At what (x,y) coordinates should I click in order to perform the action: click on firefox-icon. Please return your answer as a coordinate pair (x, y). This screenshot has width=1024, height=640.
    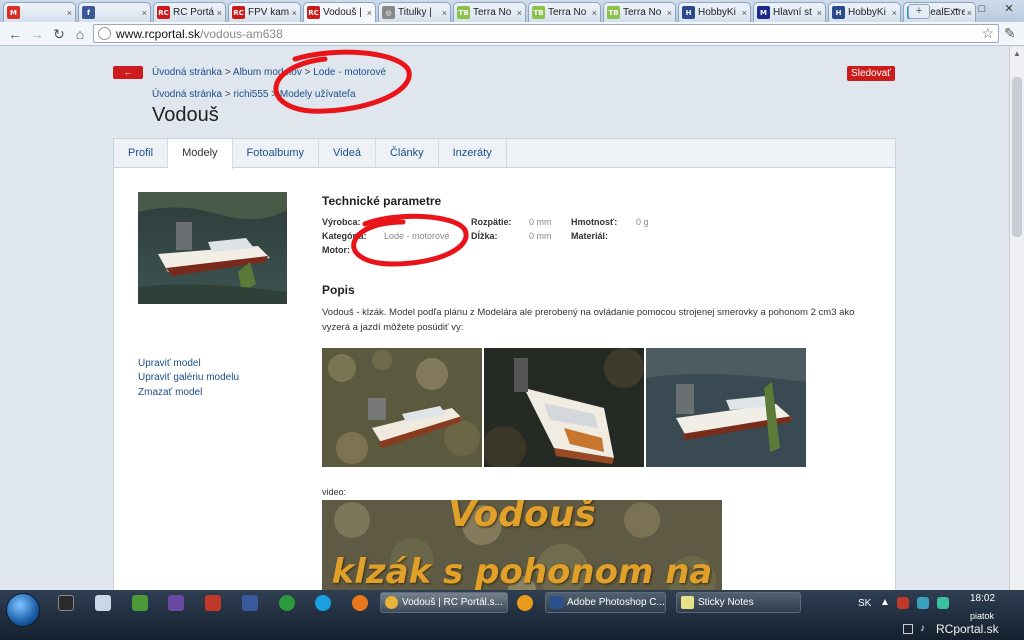
    Looking at the image, I should click on (360, 603).